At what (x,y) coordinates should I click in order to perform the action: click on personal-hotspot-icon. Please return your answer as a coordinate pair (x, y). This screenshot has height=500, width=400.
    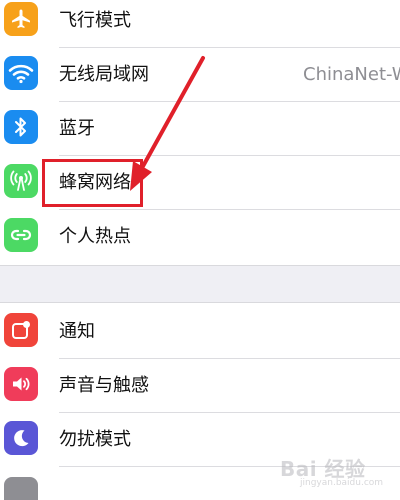
    Looking at the image, I should click on (21, 235).